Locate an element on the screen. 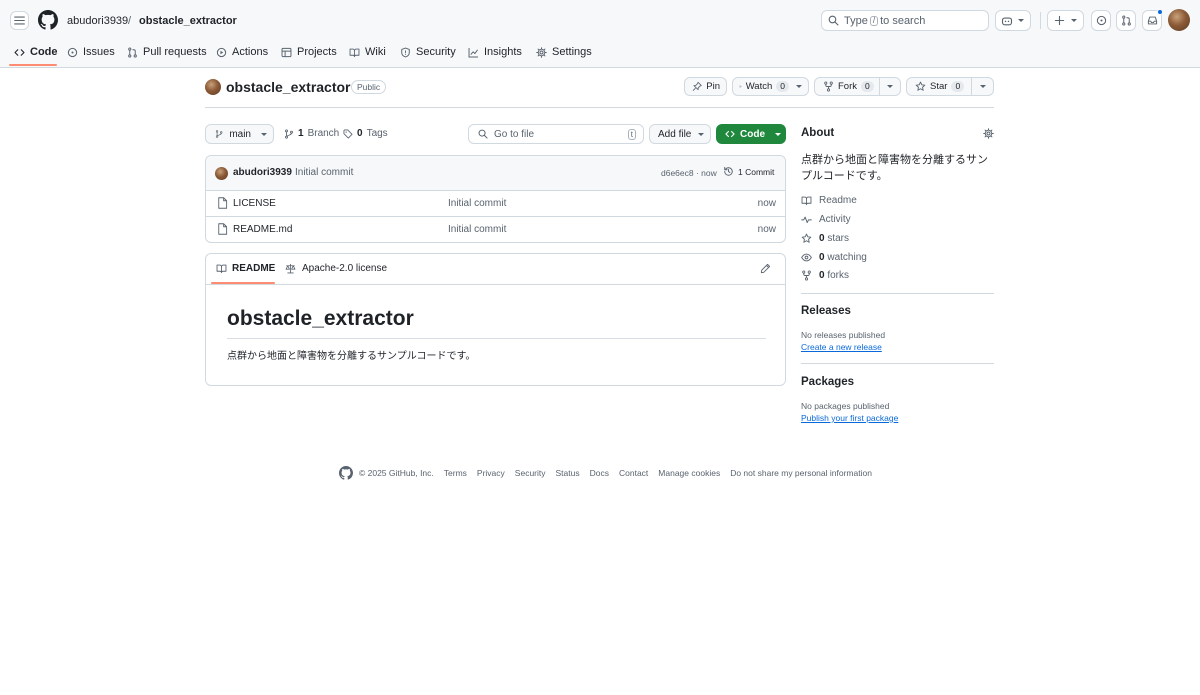 The height and width of the screenshot is (695, 1200). notification-dot is located at coordinates (1160, 12).